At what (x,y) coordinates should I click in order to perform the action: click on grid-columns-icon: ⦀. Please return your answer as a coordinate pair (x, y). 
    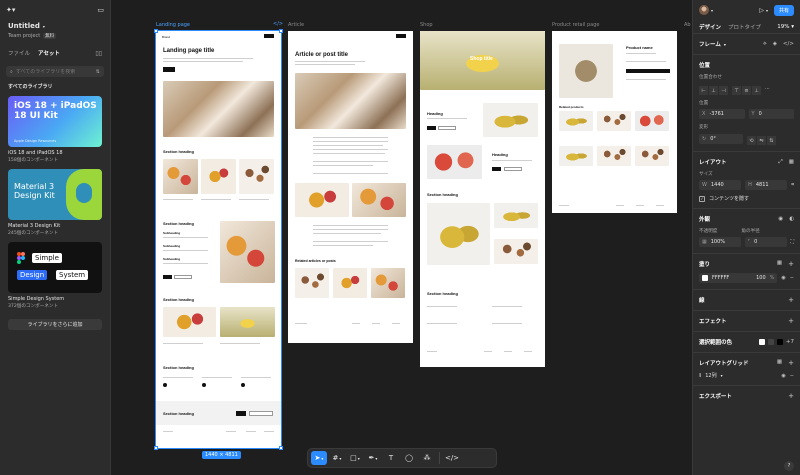
    Looking at the image, I should click on (700, 376).